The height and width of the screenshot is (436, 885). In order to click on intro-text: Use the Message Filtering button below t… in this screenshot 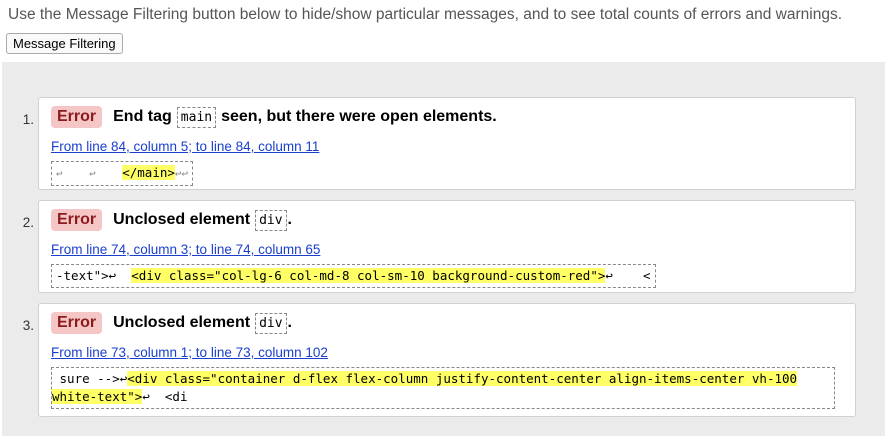, I will do `click(425, 14)`.